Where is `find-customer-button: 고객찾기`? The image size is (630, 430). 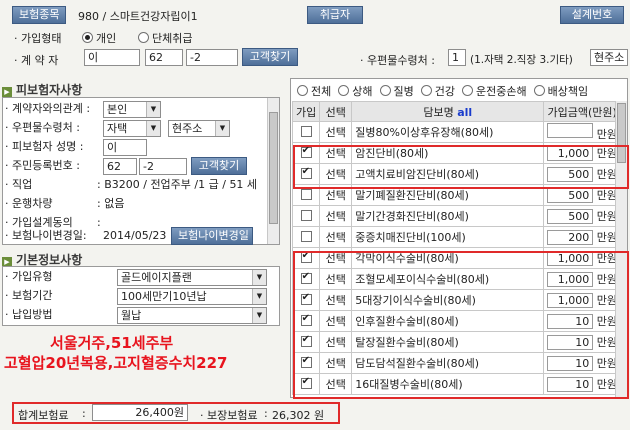 find-customer-button: 고객찾기 is located at coordinates (270, 57).